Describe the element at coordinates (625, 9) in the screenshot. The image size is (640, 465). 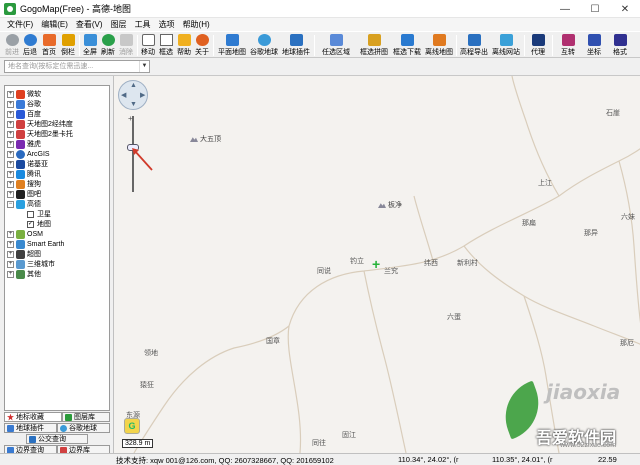
I see `close-button: ✕` at that location.